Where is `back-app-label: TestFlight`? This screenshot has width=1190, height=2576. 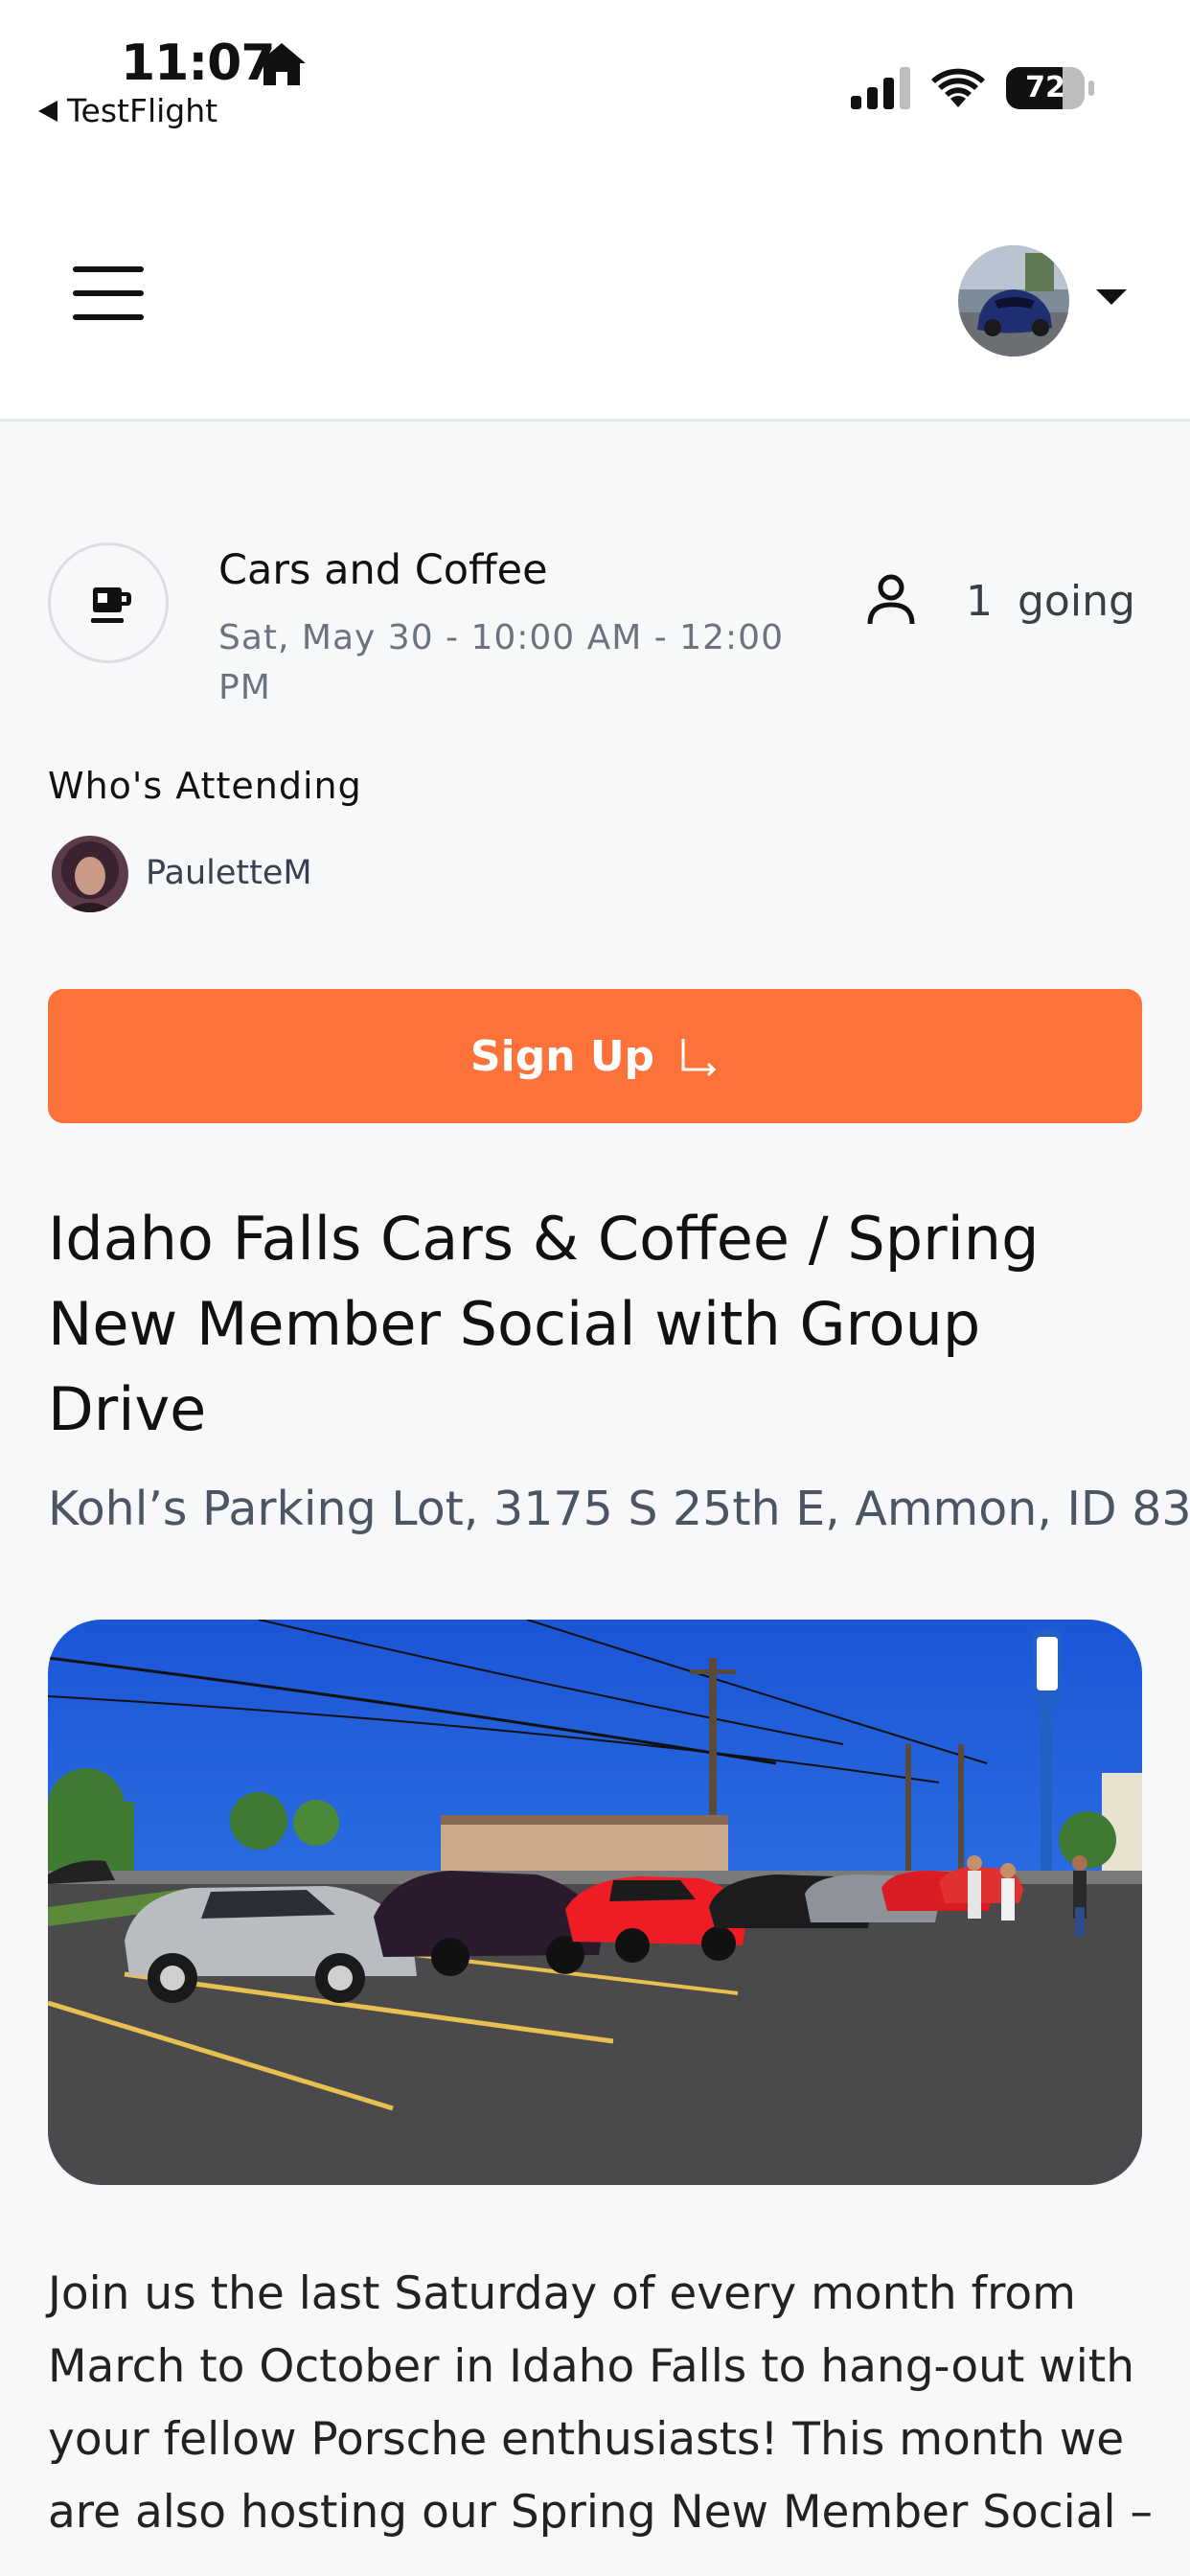
back-app-label: TestFlight is located at coordinates (143, 110).